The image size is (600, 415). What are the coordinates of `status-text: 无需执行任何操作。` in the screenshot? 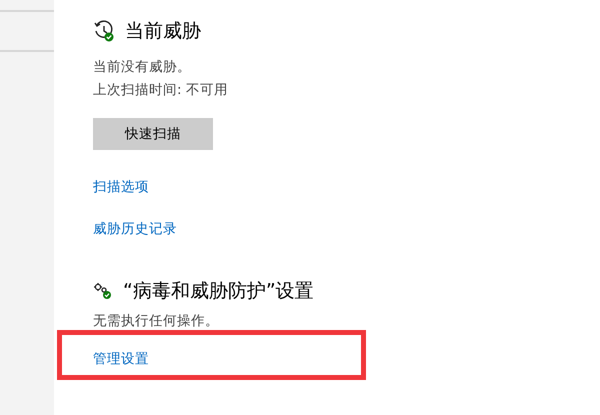 It's located at (156, 321).